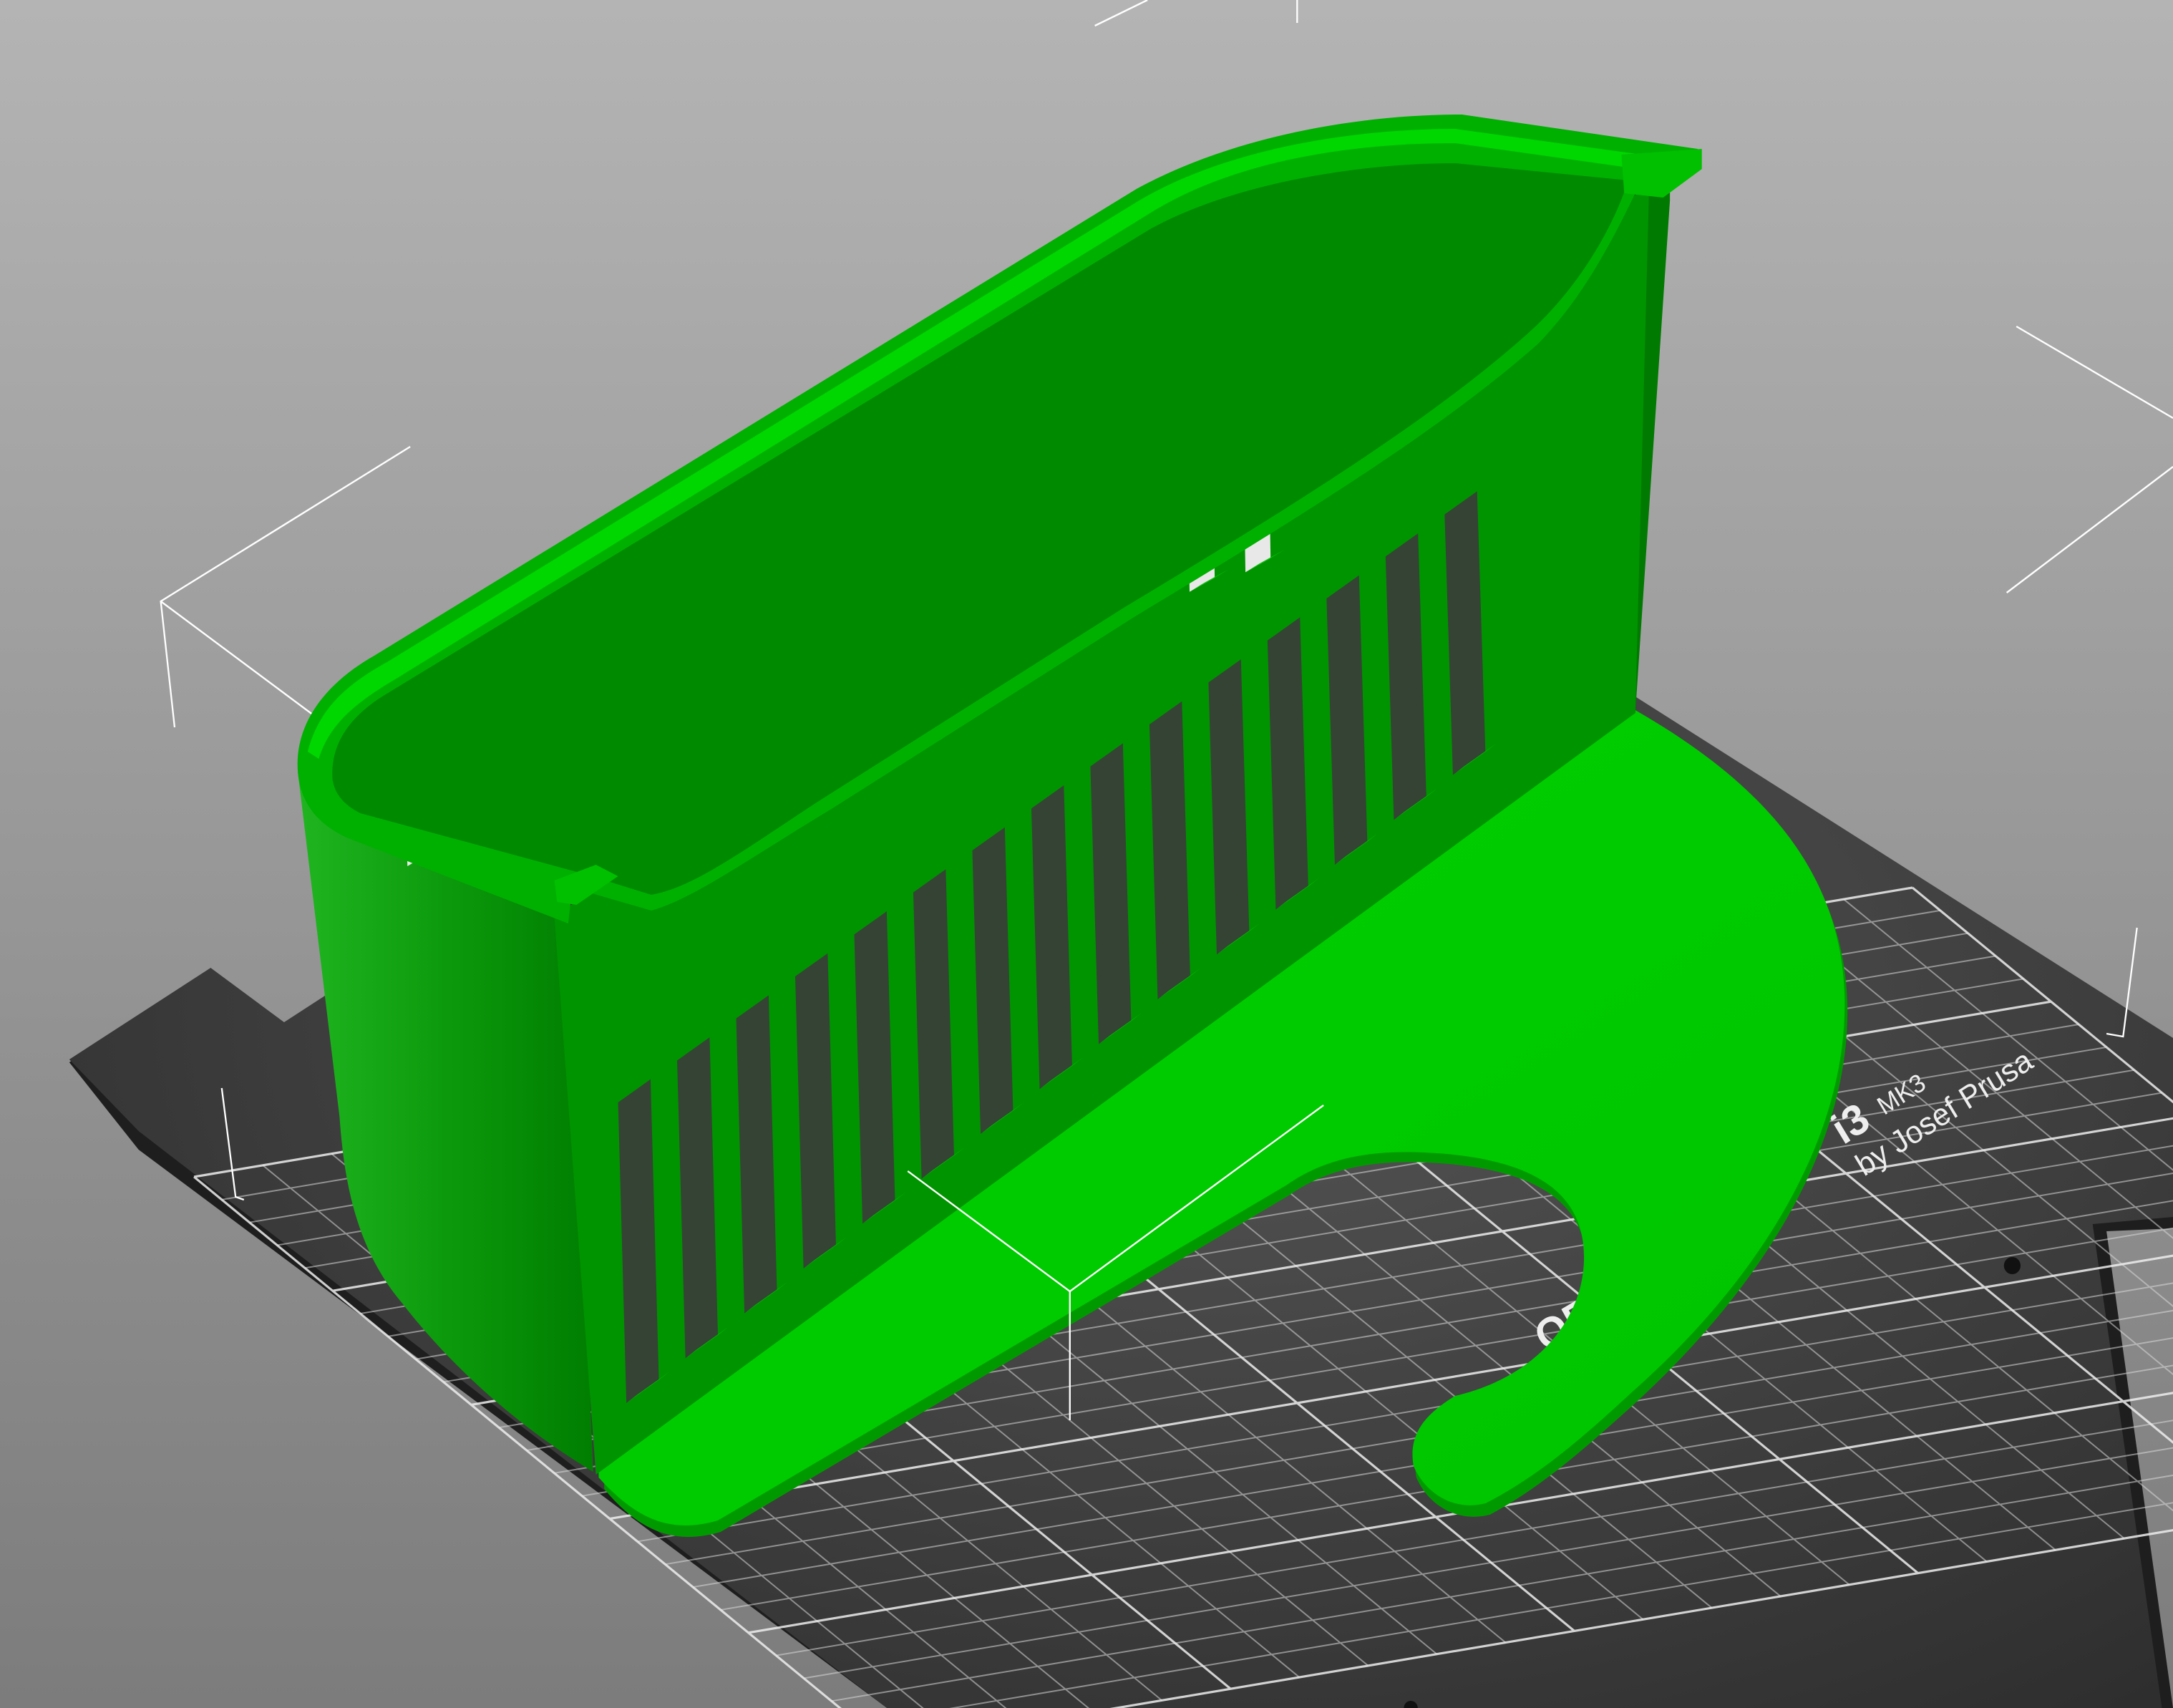 Image resolution: width=2173 pixels, height=1708 pixels. I want to click on bed-mount-hole, so click(2012, 1266).